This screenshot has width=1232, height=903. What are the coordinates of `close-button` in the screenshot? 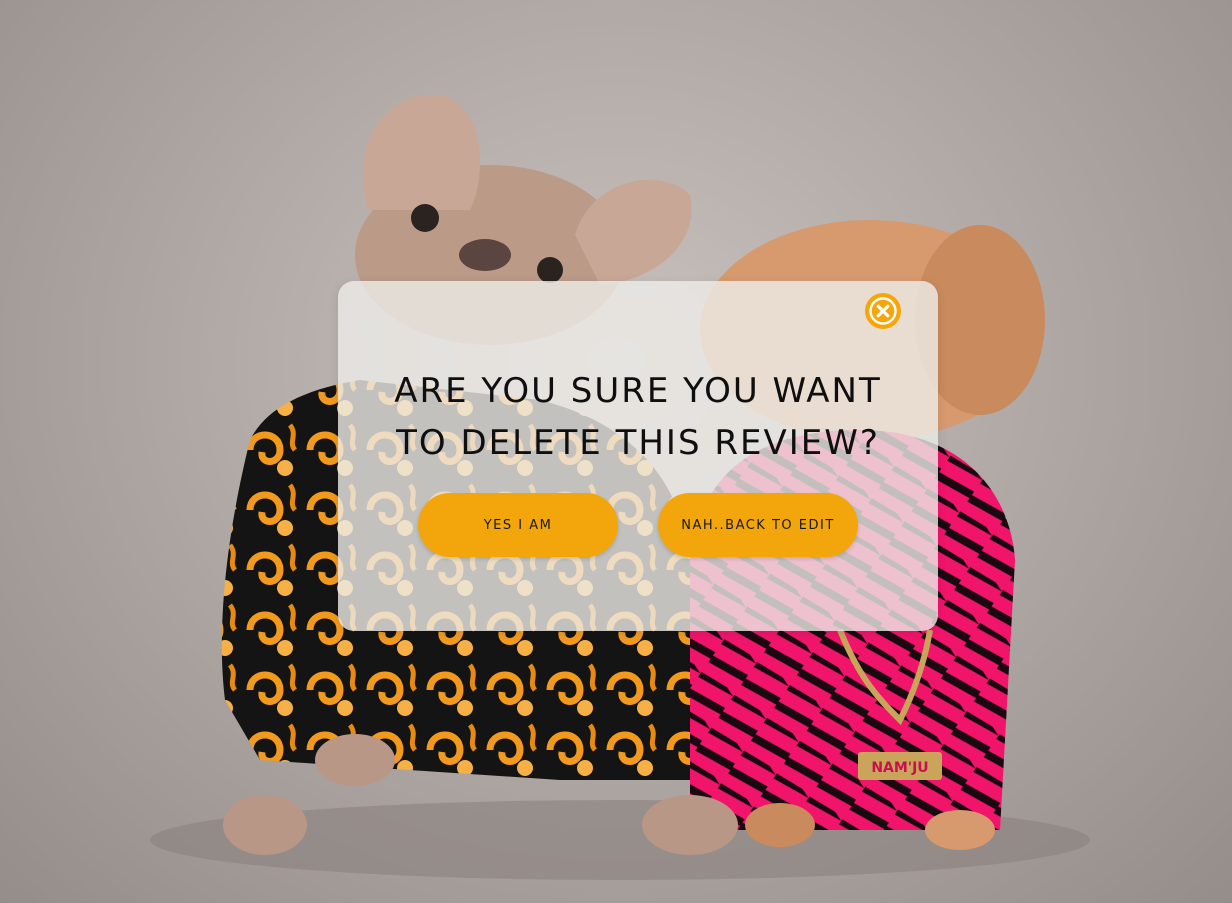 It's located at (883, 311).